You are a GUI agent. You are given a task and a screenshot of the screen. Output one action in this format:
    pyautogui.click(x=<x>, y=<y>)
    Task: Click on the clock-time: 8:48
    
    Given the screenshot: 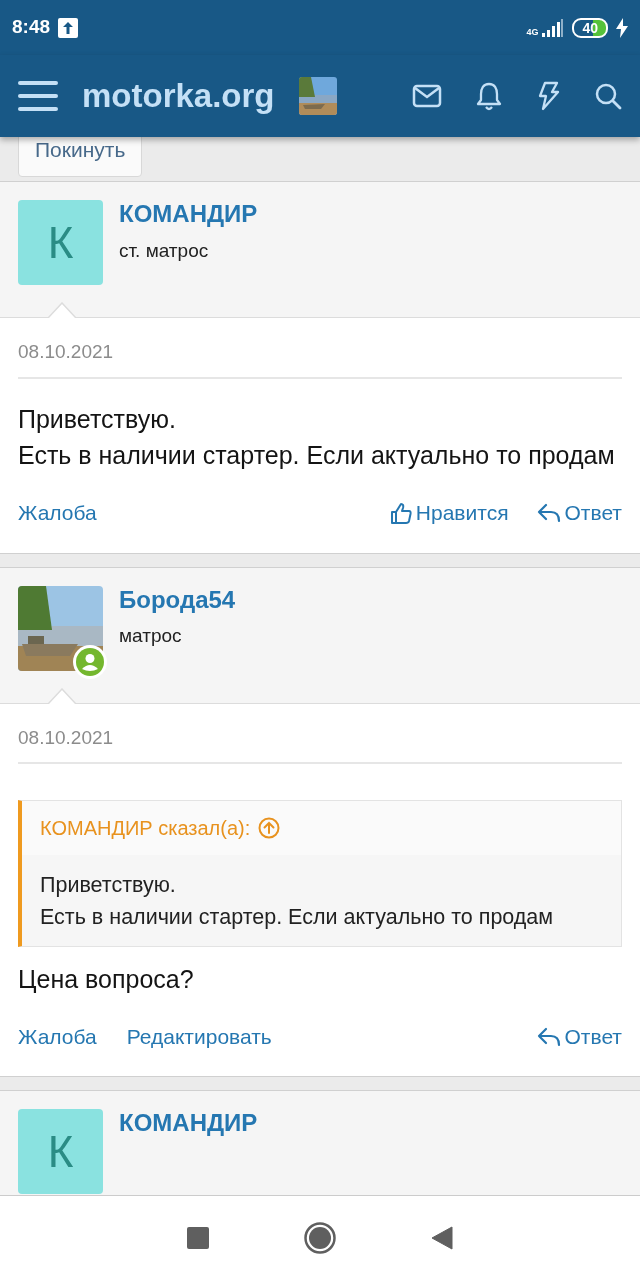 What is the action you would take?
    pyautogui.click(x=31, y=27)
    